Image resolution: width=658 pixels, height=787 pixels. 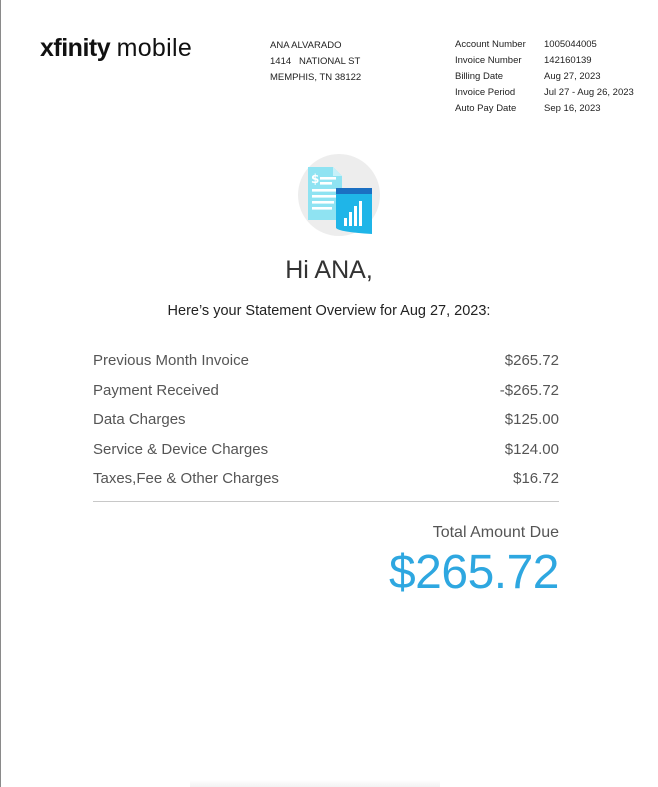 I want to click on invoice-period-value: Jul 27 - Aug 26, 2023, so click(x=589, y=92).